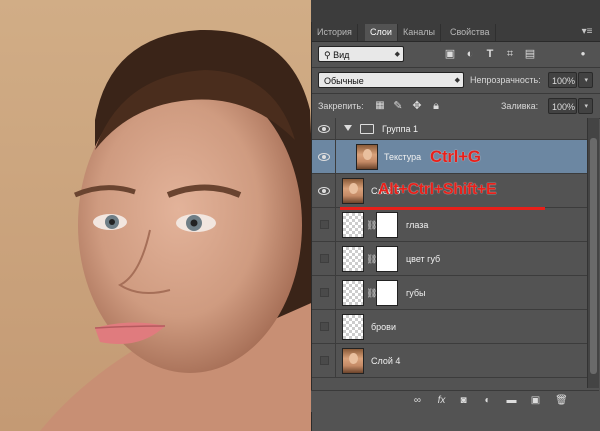  Describe the element at coordinates (442, 208) in the screenshot. I see `annotation-underline` at that location.